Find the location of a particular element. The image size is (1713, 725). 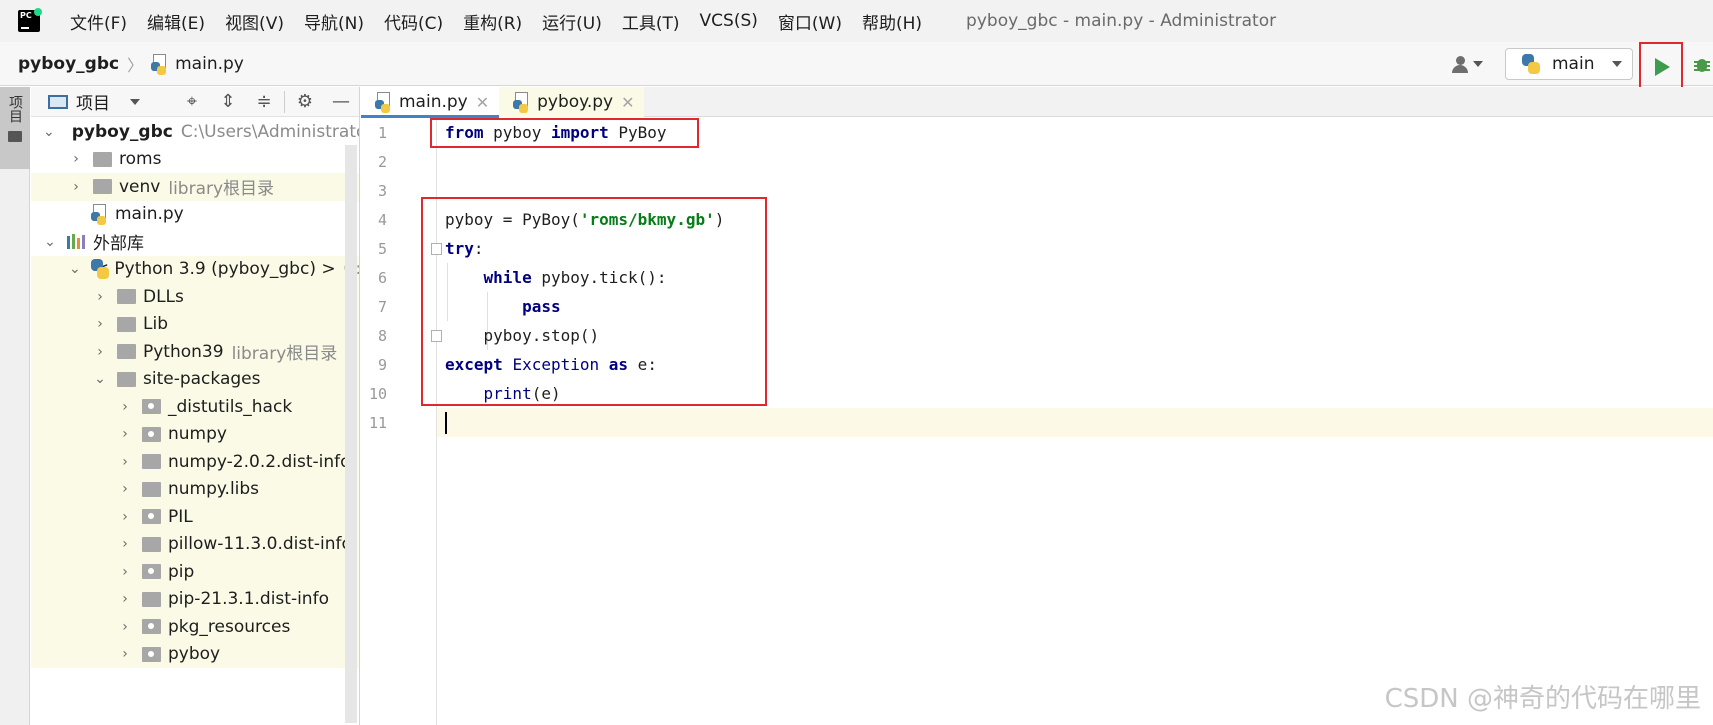

menu-code: 代码(C) is located at coordinates (413, 21).